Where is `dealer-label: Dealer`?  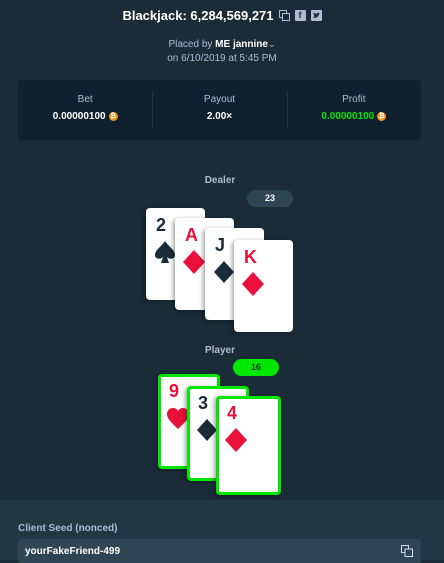 dealer-label: Dealer is located at coordinates (220, 180).